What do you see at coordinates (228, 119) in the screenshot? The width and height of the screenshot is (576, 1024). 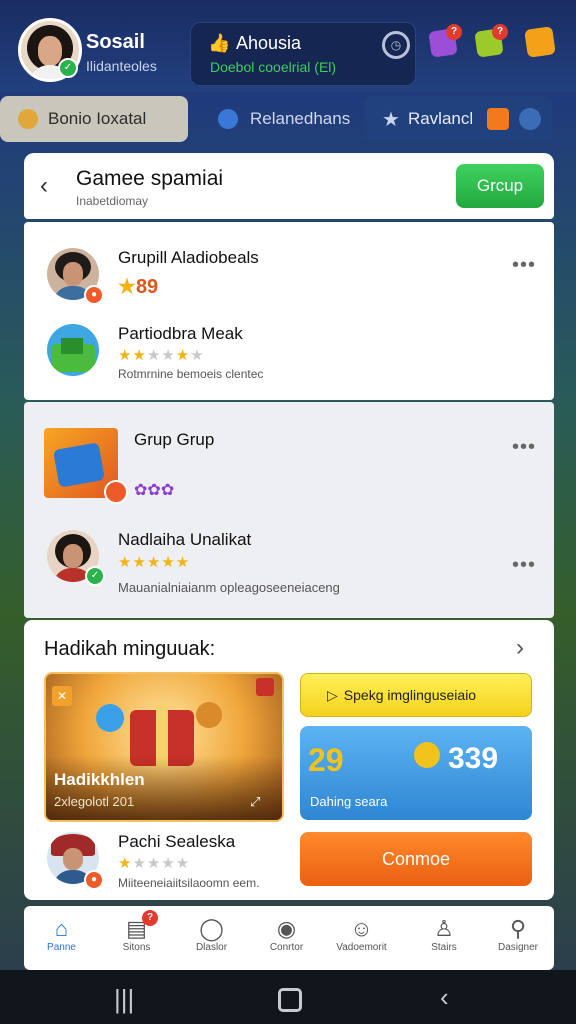 I see `globe-icon` at bounding box center [228, 119].